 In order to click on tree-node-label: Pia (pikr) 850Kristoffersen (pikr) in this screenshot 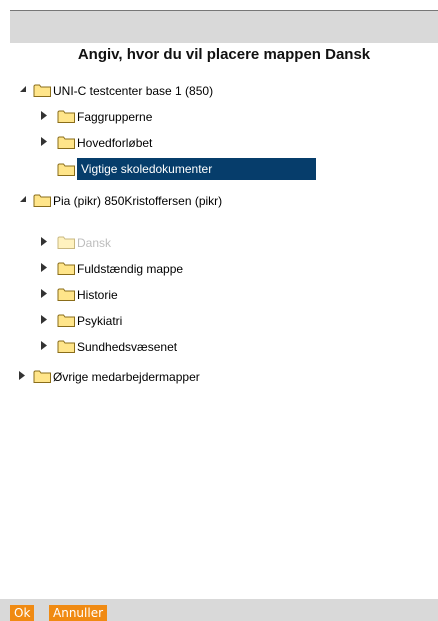, I will do `click(138, 201)`.